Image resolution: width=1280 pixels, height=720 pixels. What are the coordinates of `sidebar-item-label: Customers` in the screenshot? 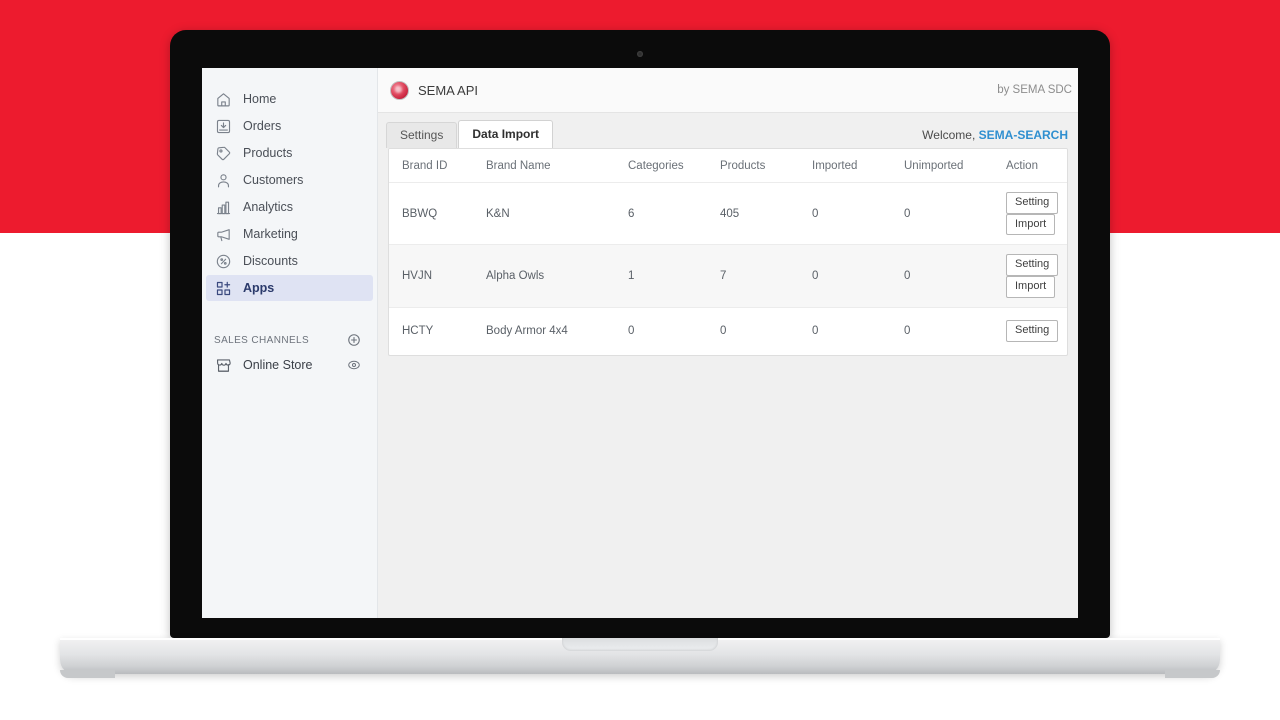 It's located at (273, 180).